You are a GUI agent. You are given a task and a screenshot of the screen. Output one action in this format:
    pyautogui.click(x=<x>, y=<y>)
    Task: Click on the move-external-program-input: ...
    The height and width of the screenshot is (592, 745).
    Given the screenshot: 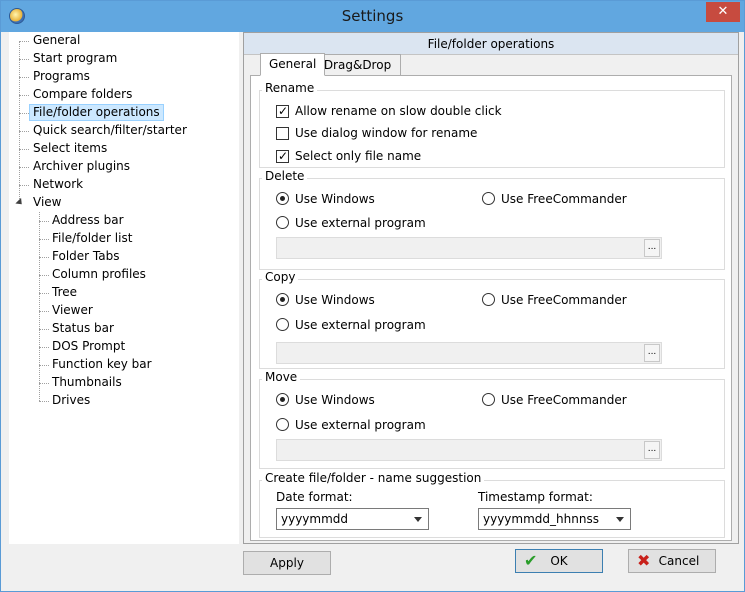 What is the action you would take?
    pyautogui.click(x=469, y=450)
    